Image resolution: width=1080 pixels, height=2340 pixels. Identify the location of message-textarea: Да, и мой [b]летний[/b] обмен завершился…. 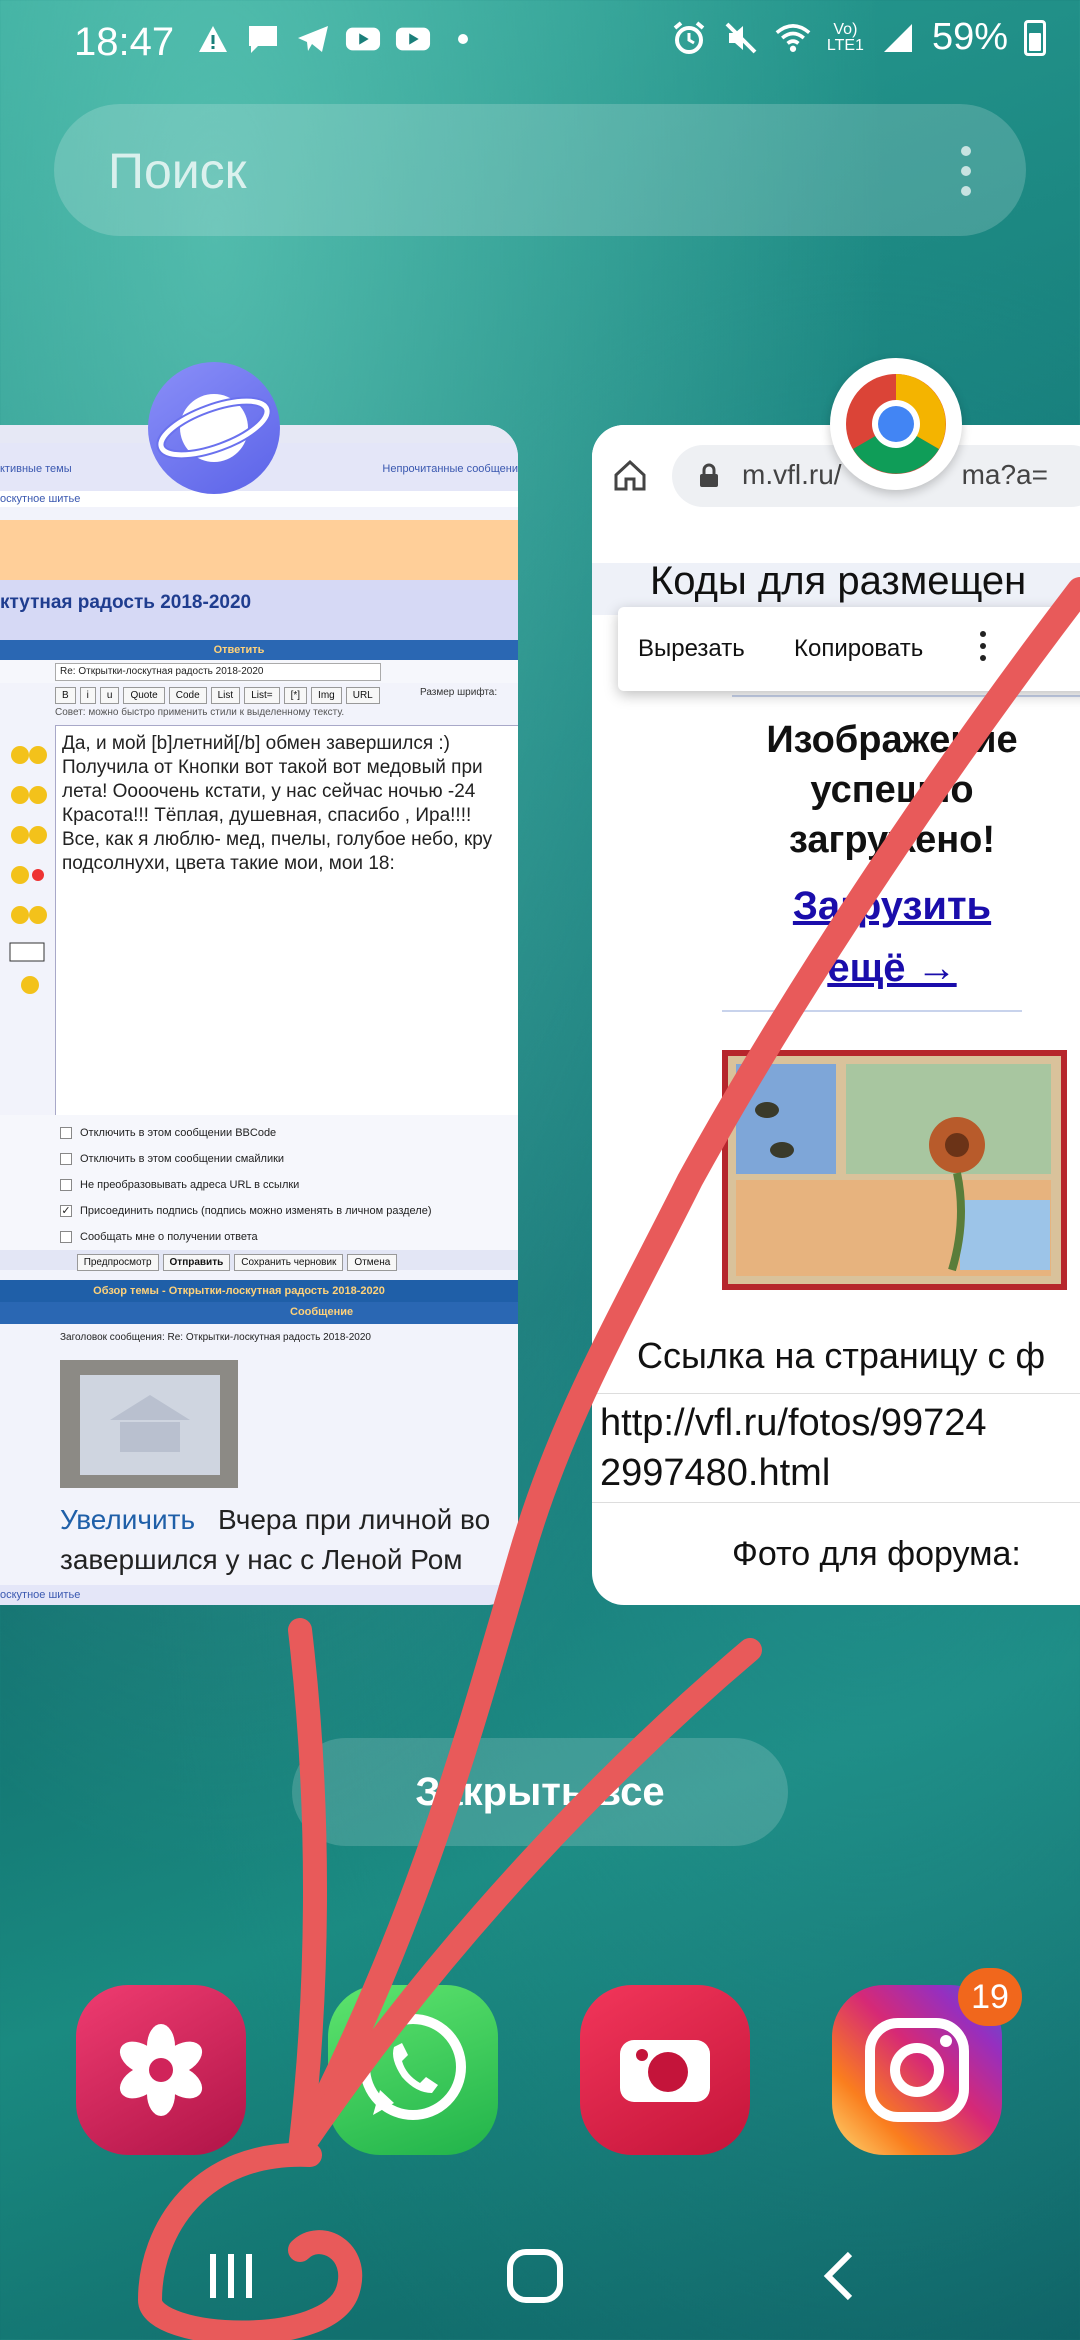
(286, 922).